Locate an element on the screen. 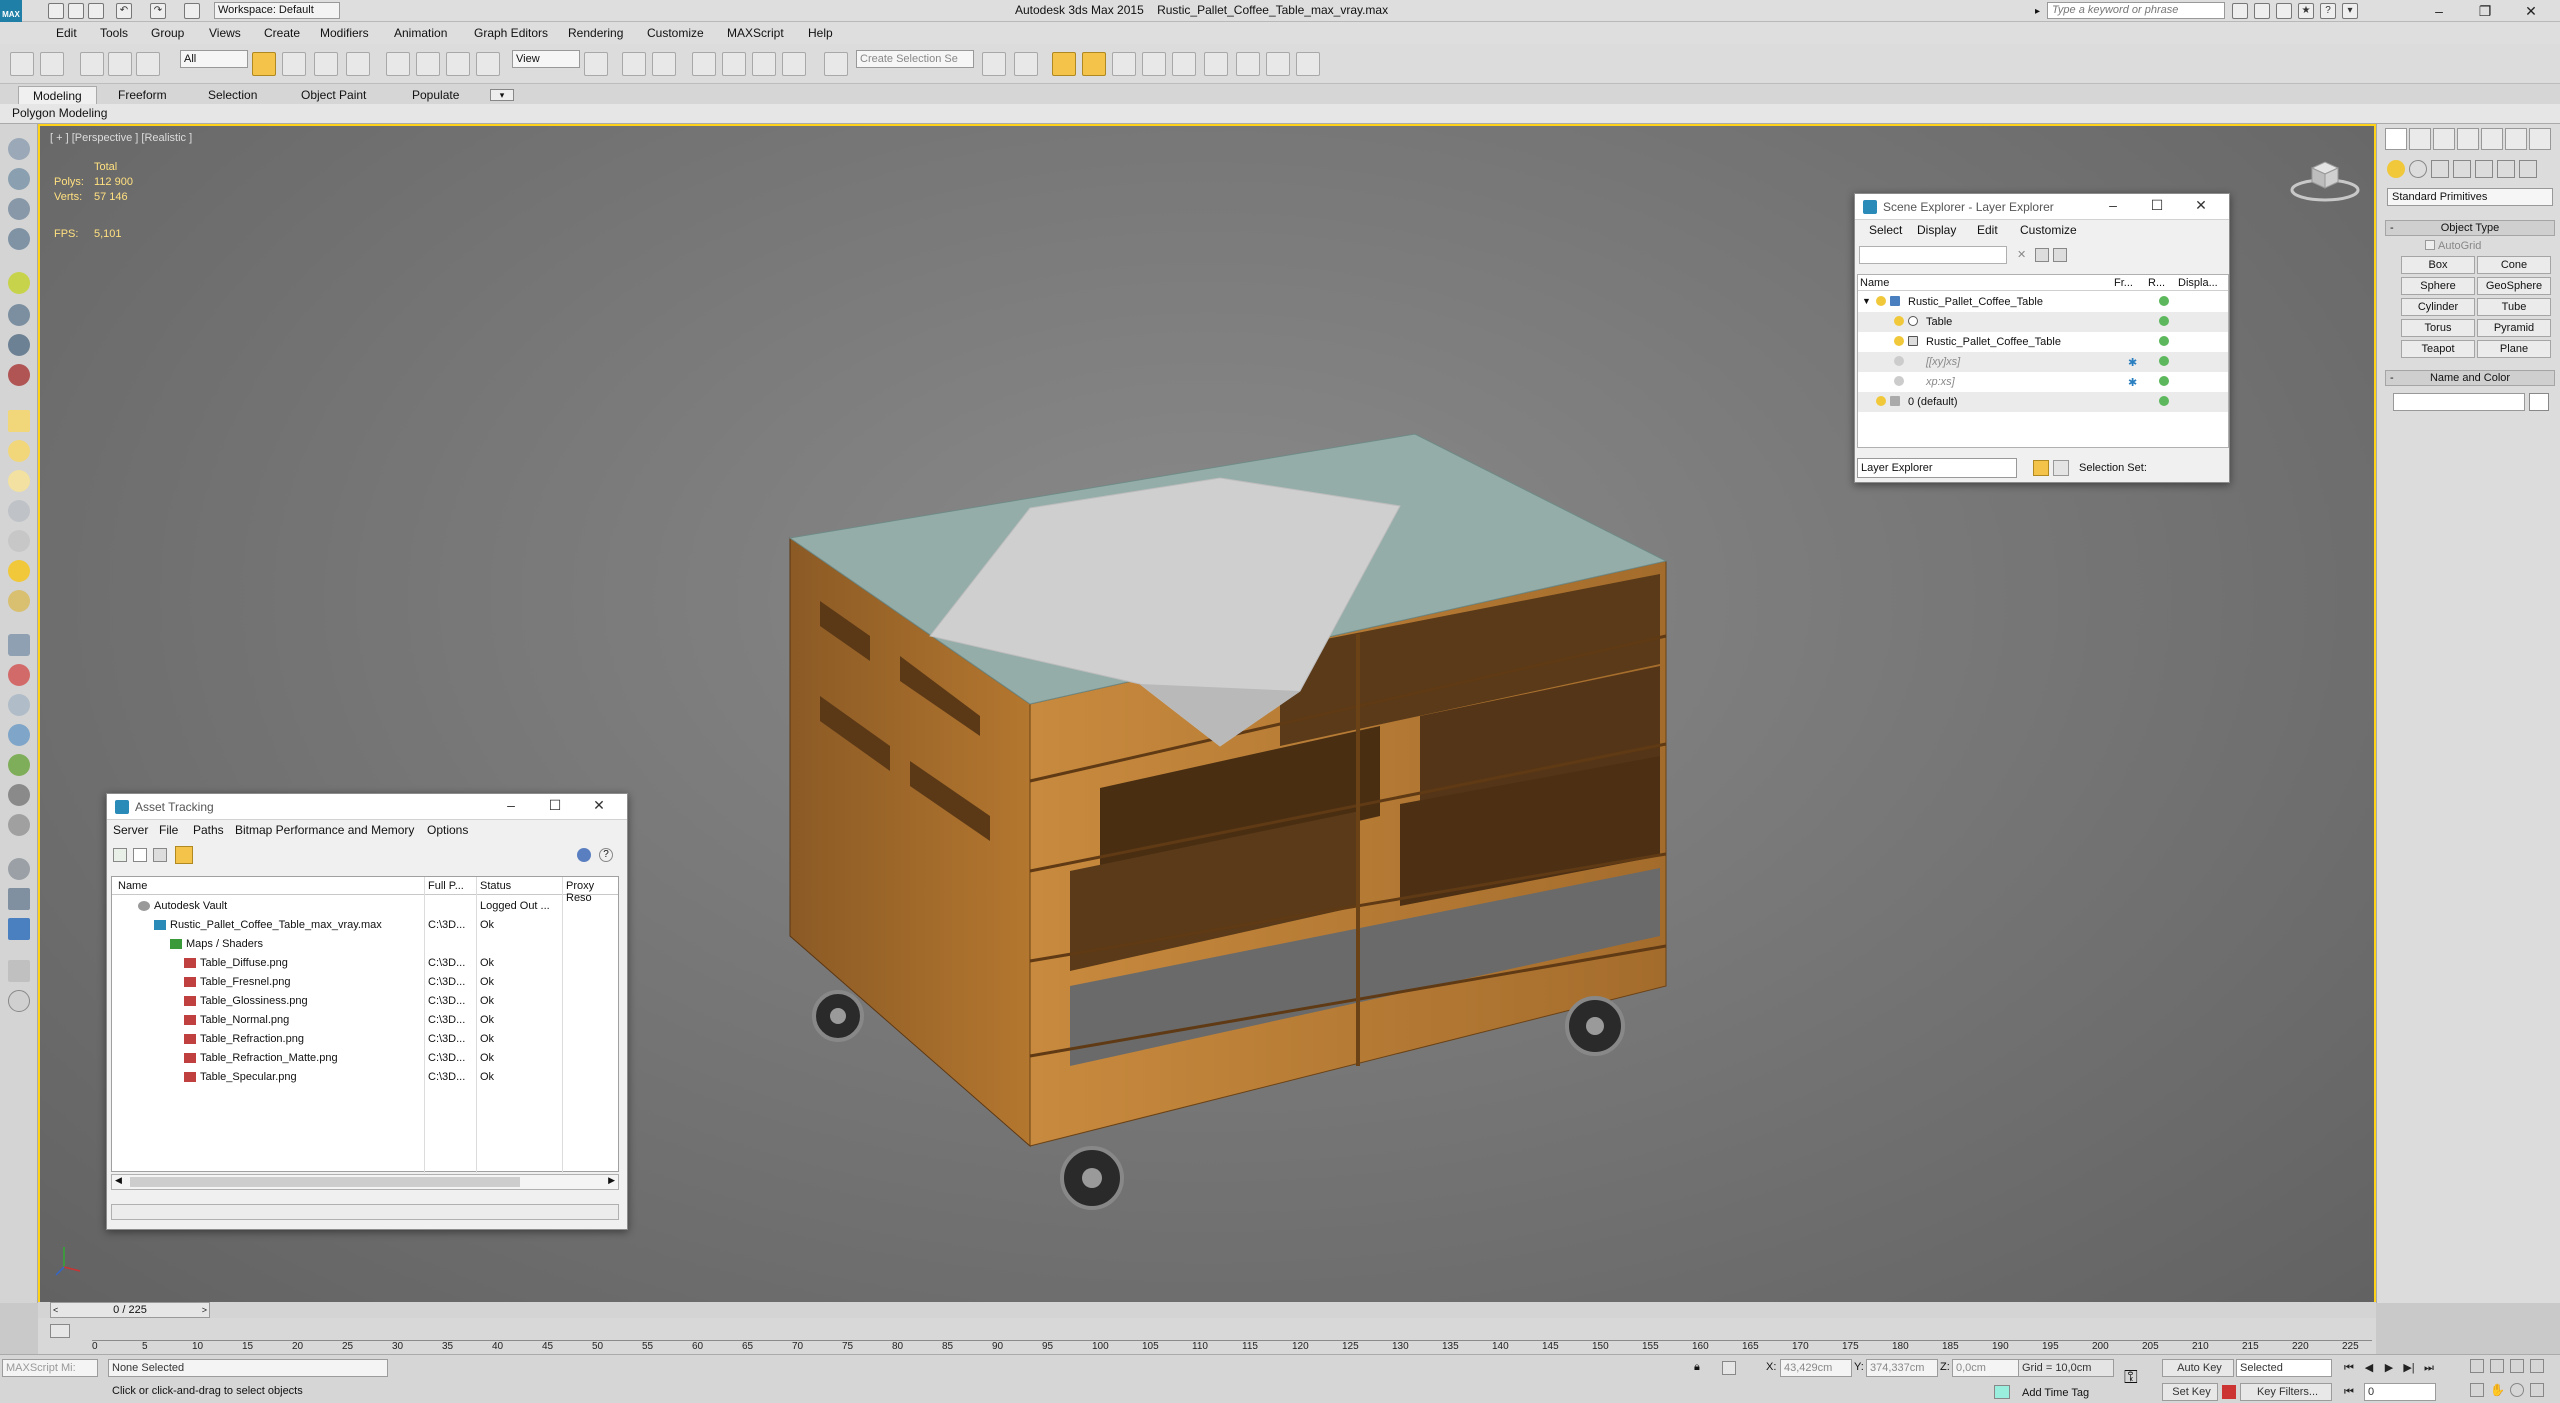 The height and width of the screenshot is (1403, 2560). cameras-subtab-icon is located at coordinates (2462, 169).